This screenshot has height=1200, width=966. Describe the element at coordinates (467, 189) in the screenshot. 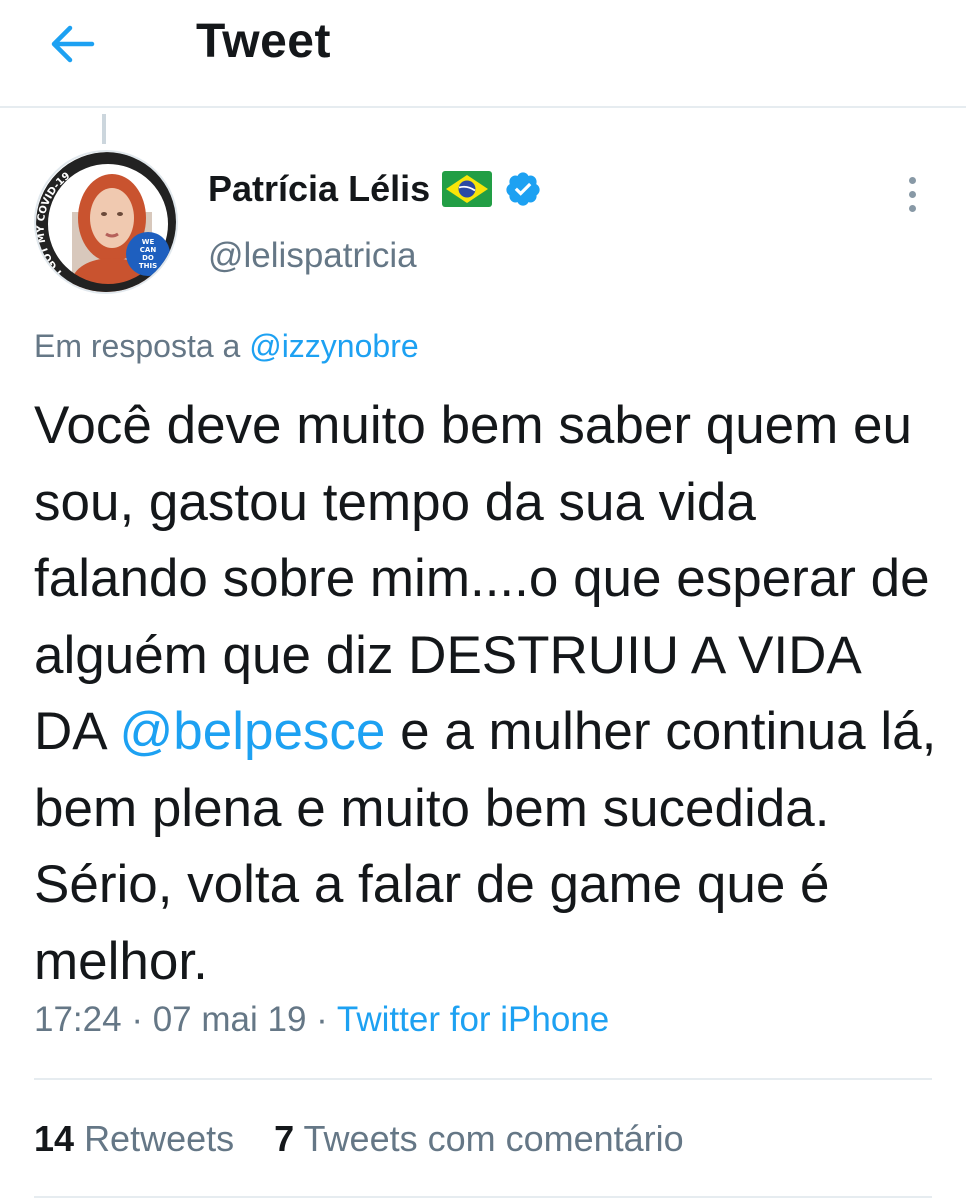

I see `brazil-flag-icon` at that location.